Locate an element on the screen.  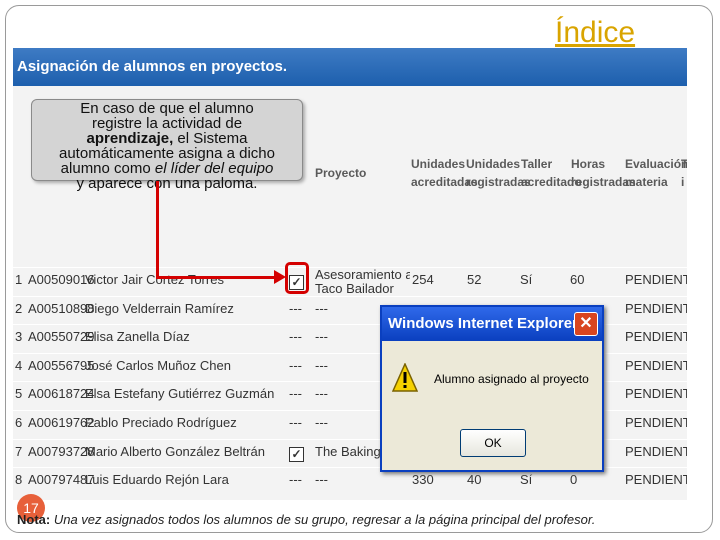
dialog-title: Windows Internet Explorer is located at coordinates (492, 324).